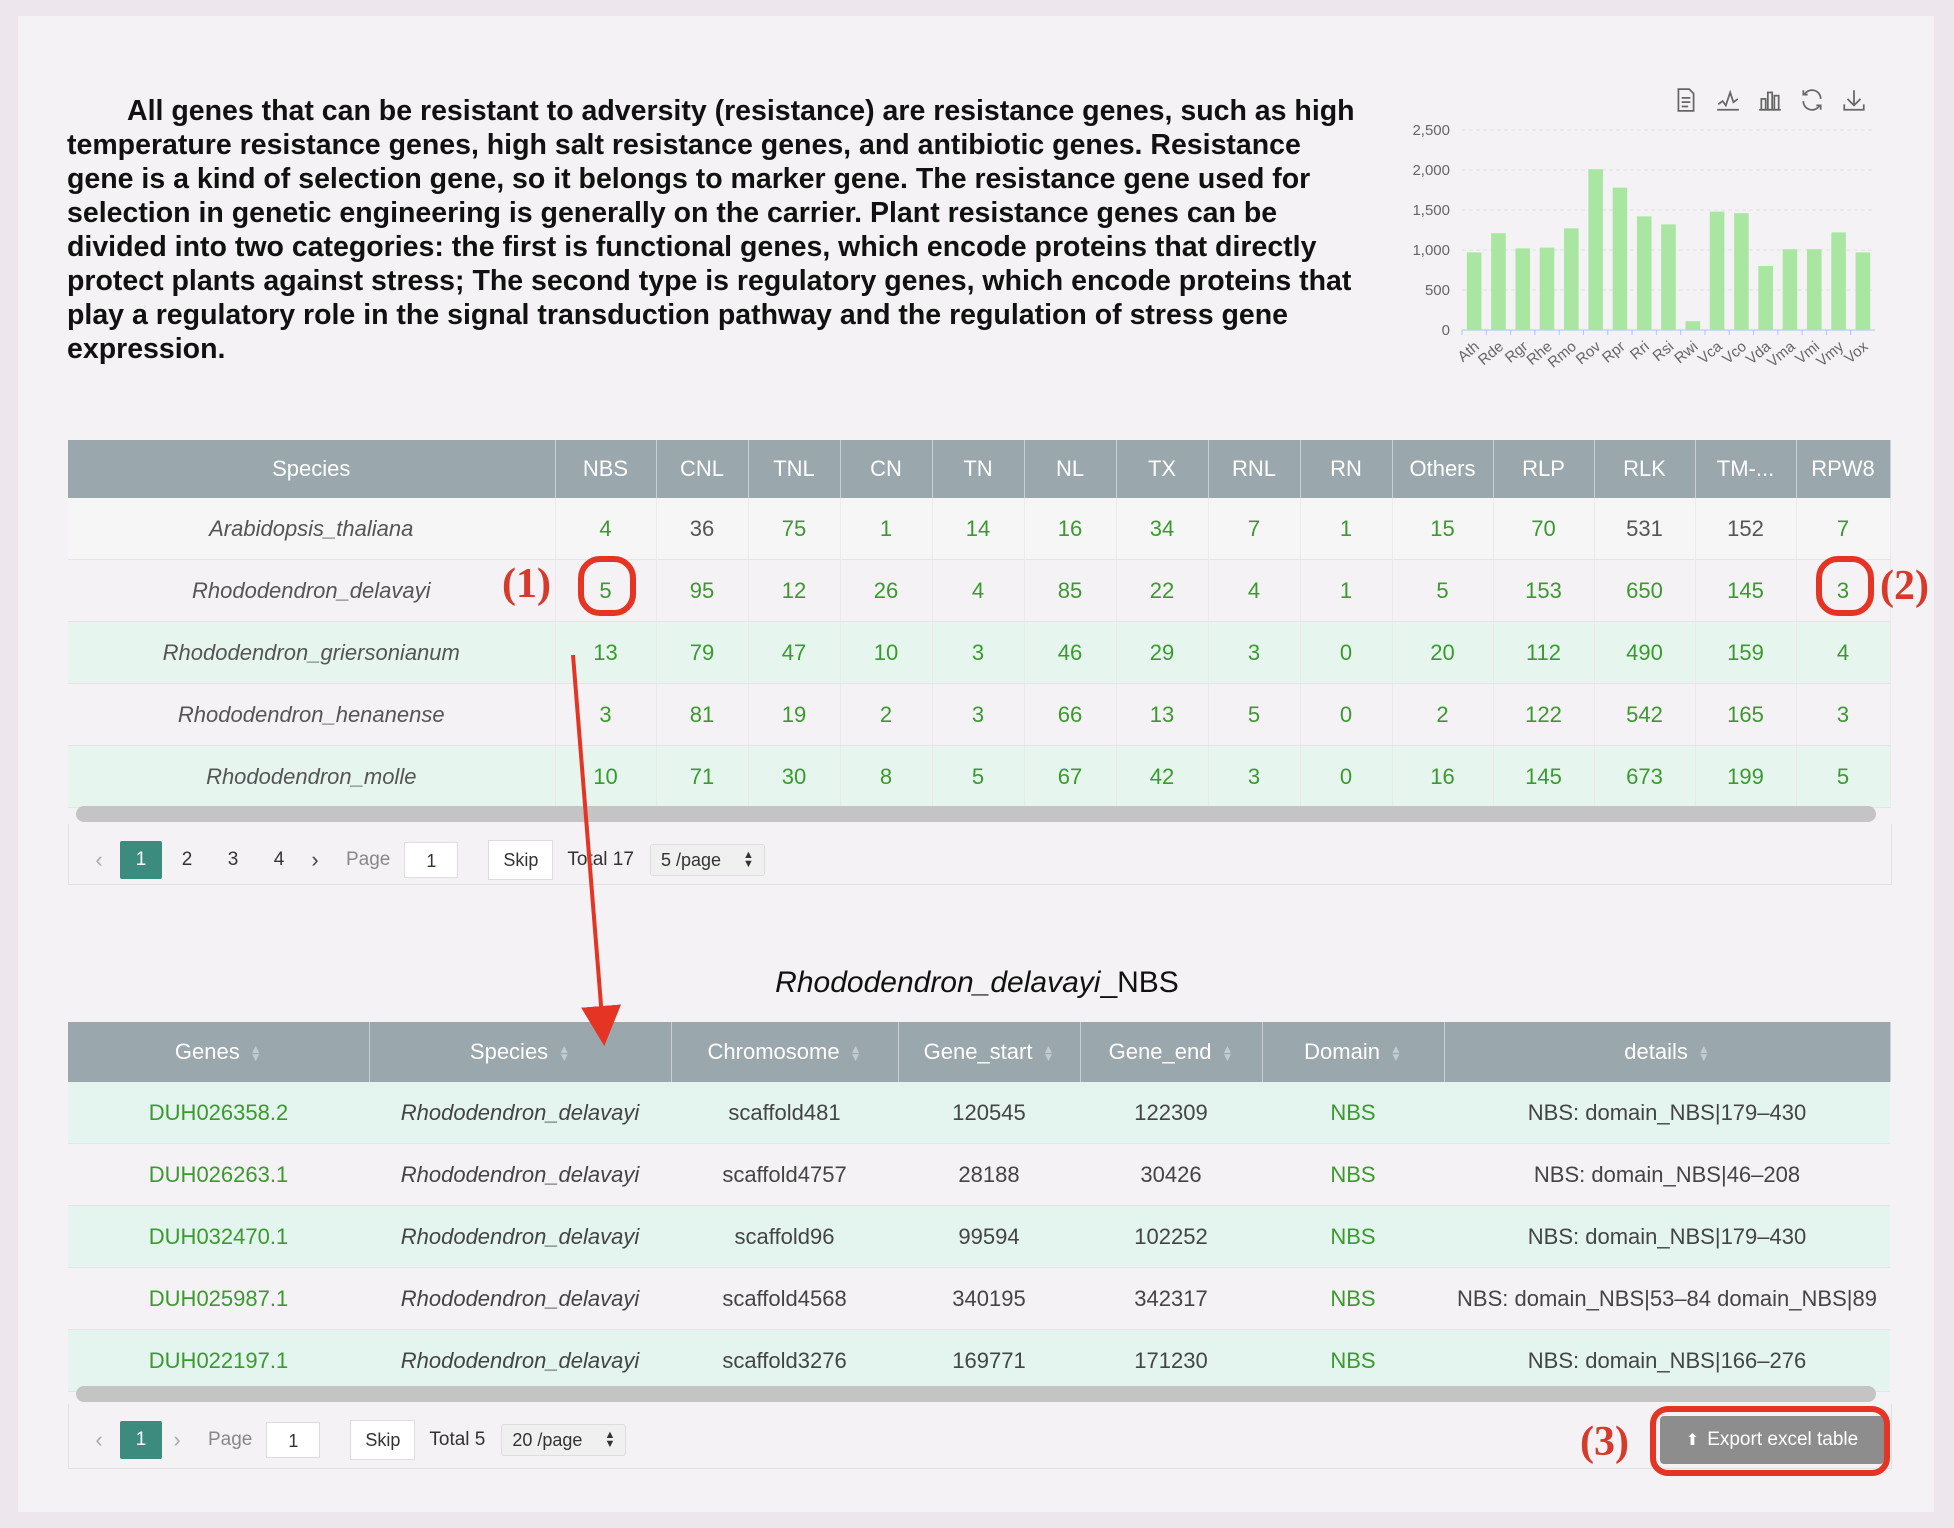  I want to click on count-cell: 159, so click(1746, 652).